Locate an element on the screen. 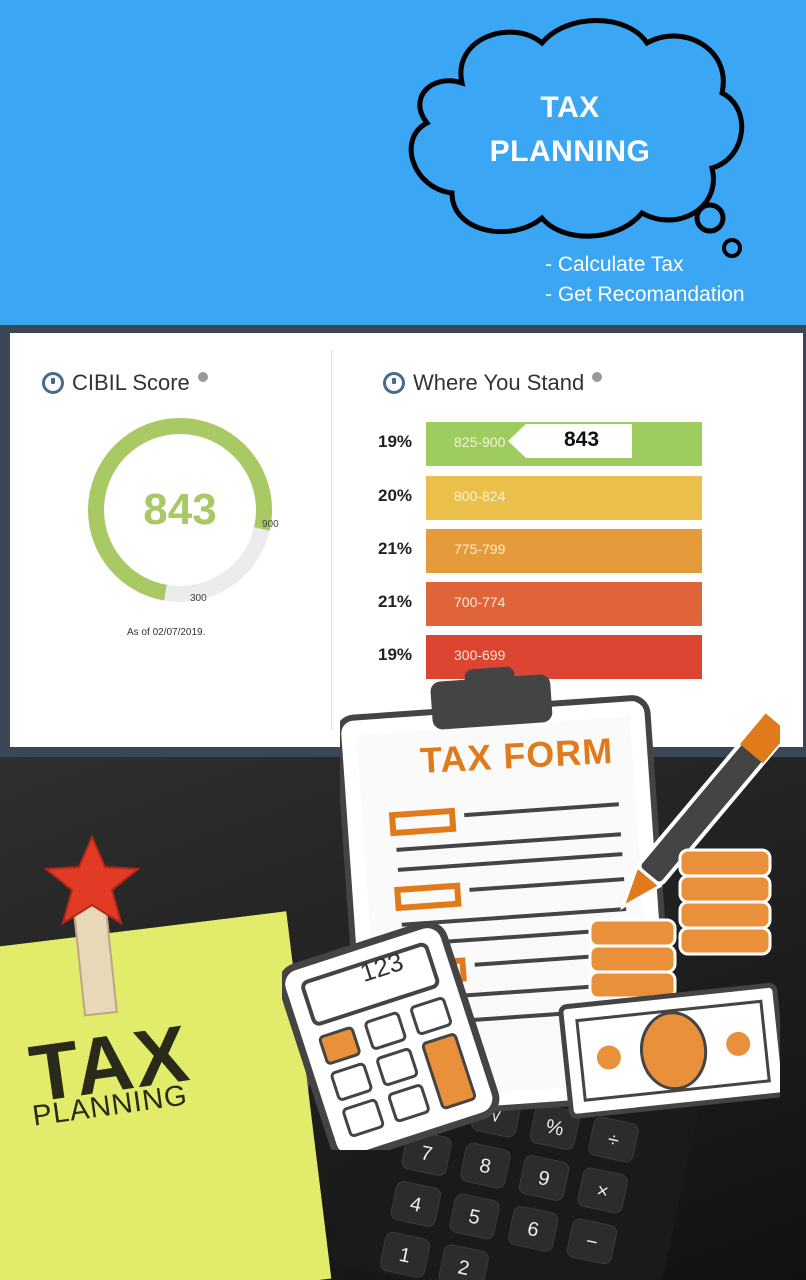 The image size is (806, 1280). banner-bullet-list: - Calculate Tax - Get Recomandation is located at coordinates (645, 280).